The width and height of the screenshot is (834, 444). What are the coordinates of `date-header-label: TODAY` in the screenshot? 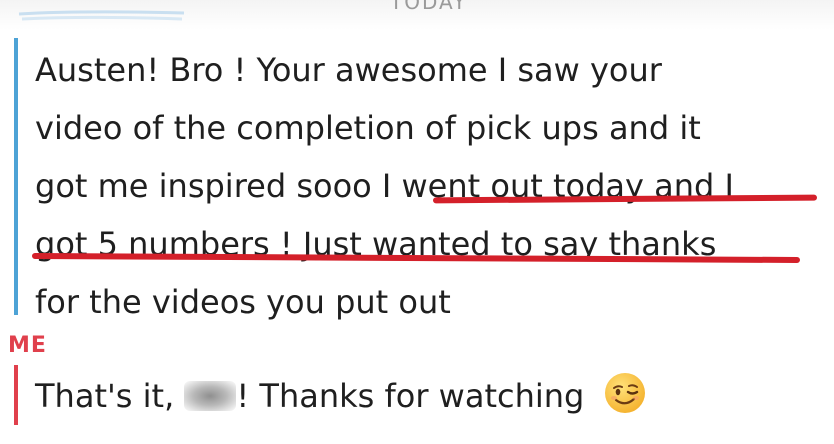 It's located at (429, 7).